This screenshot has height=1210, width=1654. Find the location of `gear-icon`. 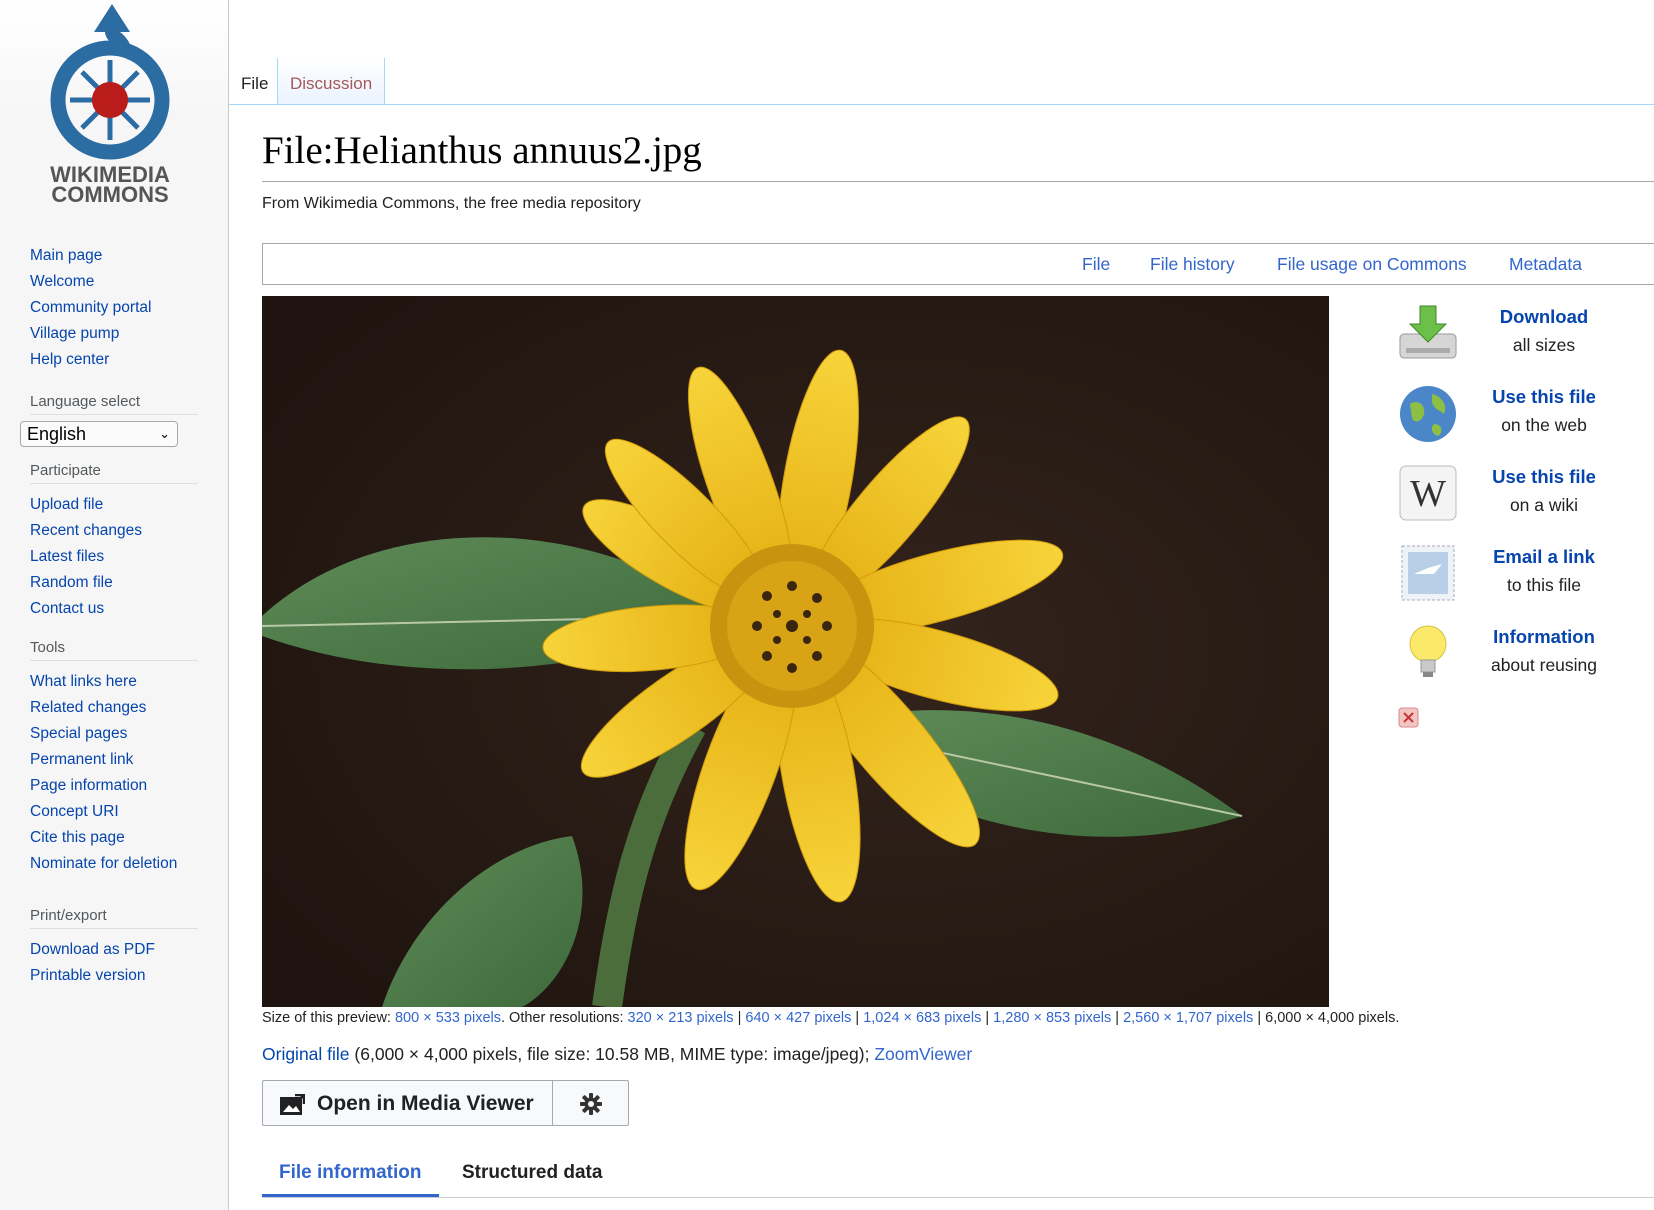

gear-icon is located at coordinates (591, 1104).